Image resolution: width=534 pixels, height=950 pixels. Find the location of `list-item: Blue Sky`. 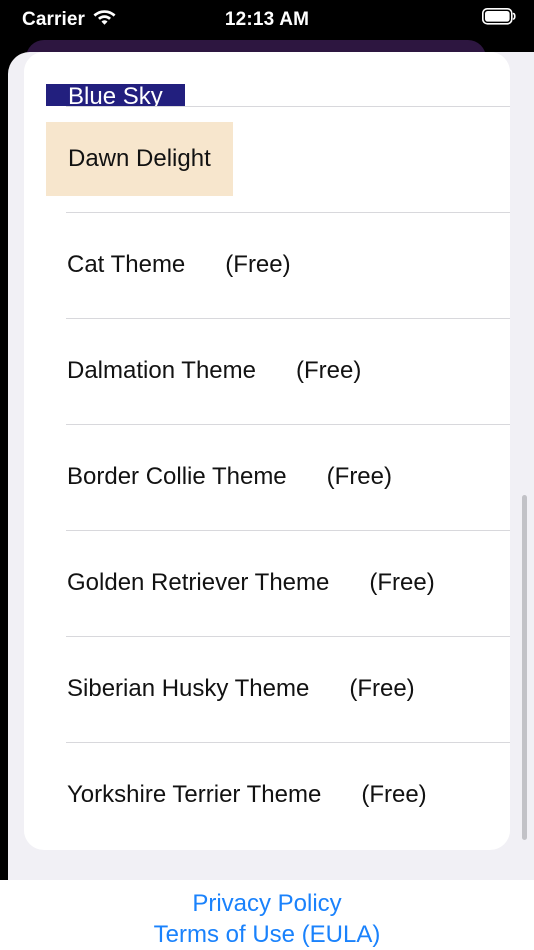

list-item: Blue Sky is located at coordinates (267, 79).